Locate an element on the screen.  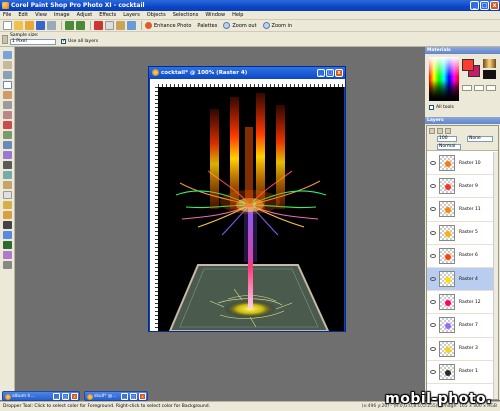
layer-row: Raster 1 is located at coordinates (462, 372).